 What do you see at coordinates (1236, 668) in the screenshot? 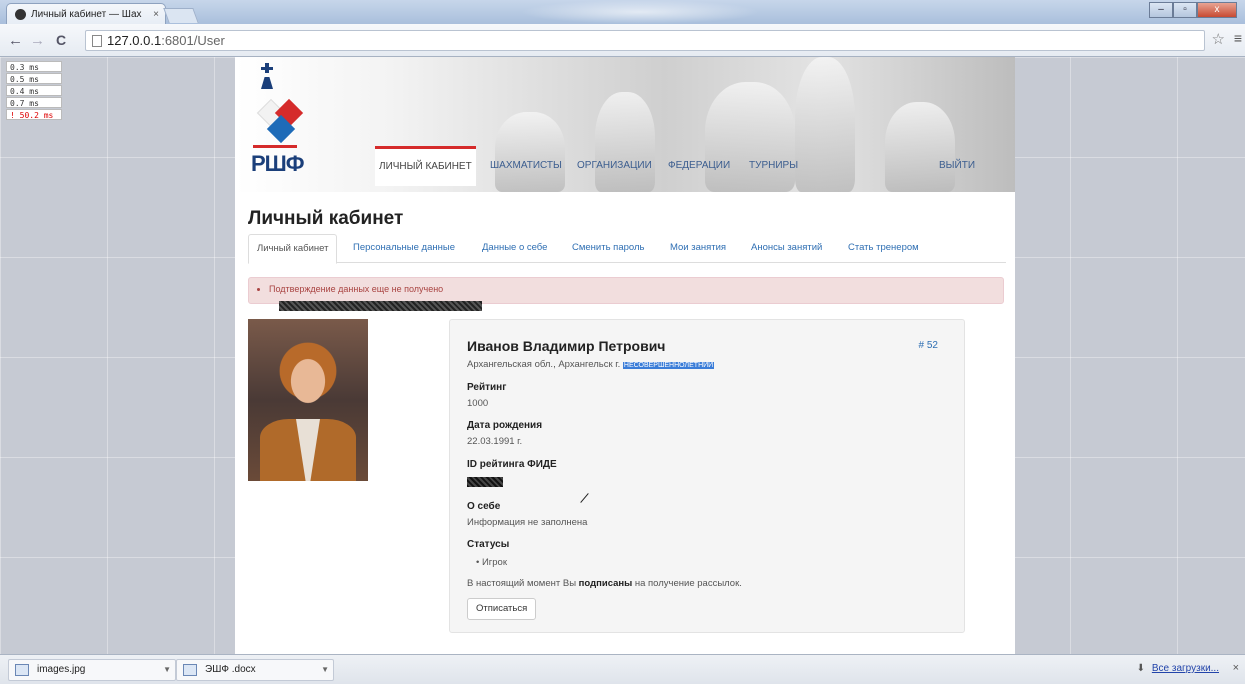
I see `close-download-bar-icon: ×` at bounding box center [1236, 668].